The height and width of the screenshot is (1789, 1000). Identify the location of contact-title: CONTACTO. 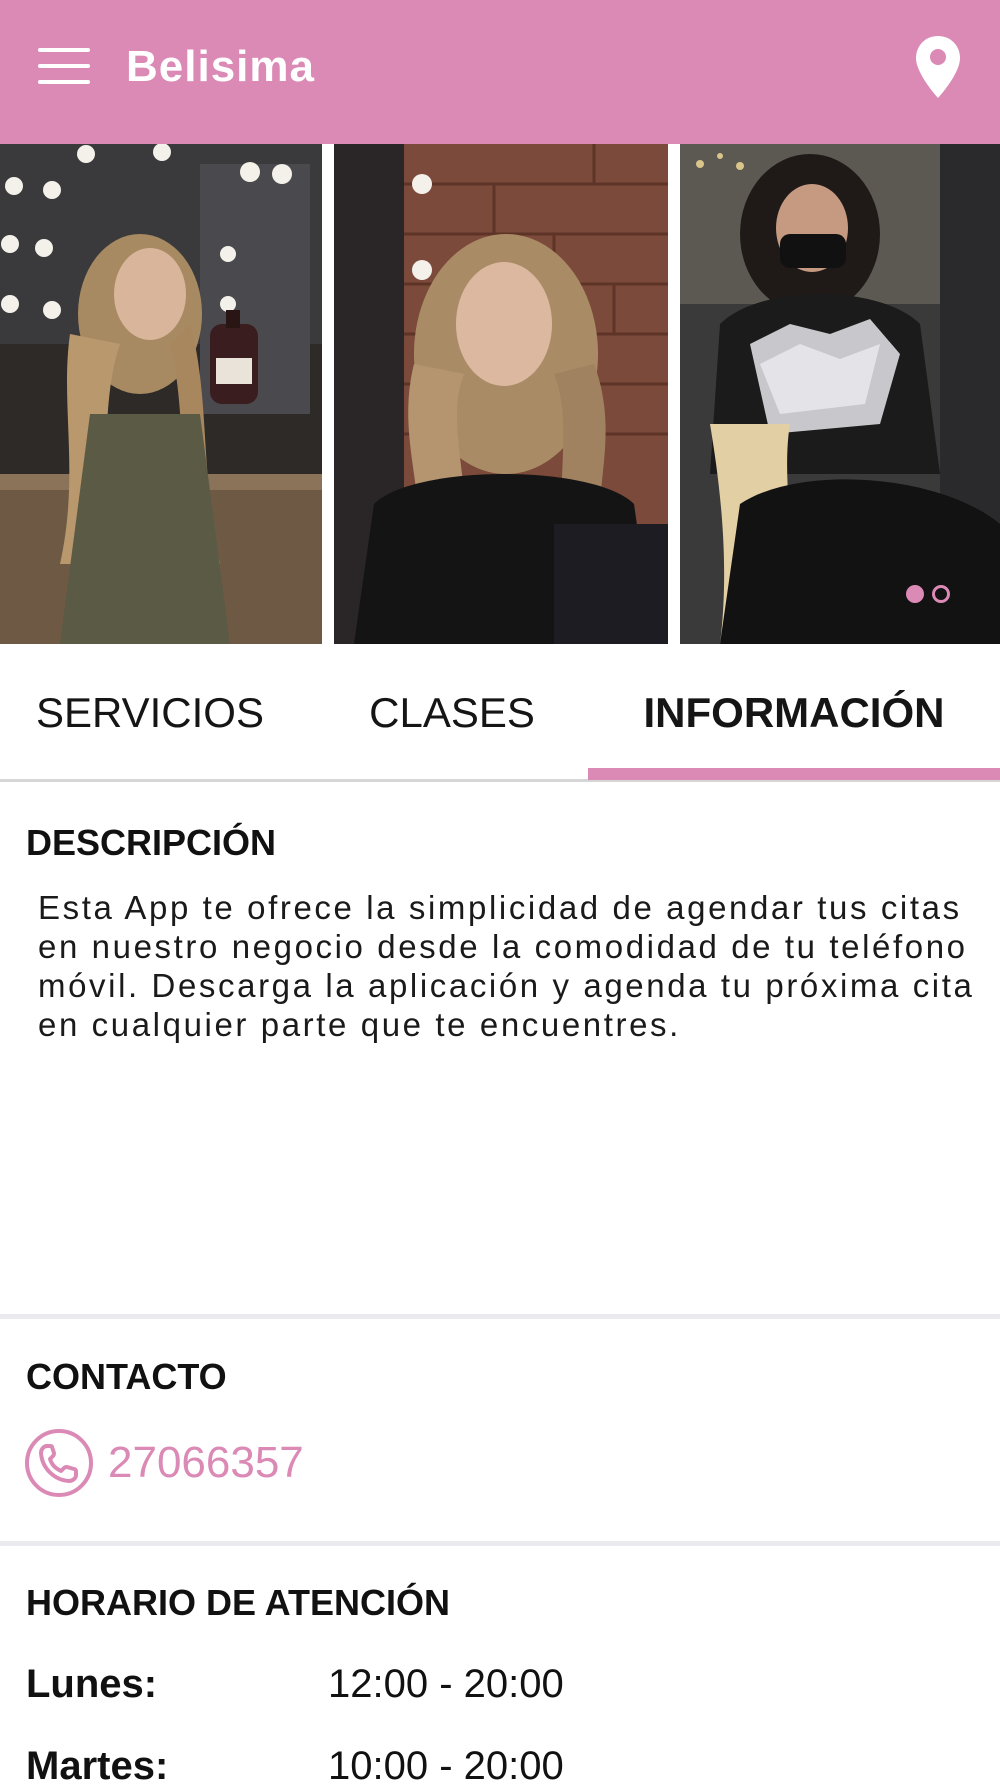
(126, 1376).